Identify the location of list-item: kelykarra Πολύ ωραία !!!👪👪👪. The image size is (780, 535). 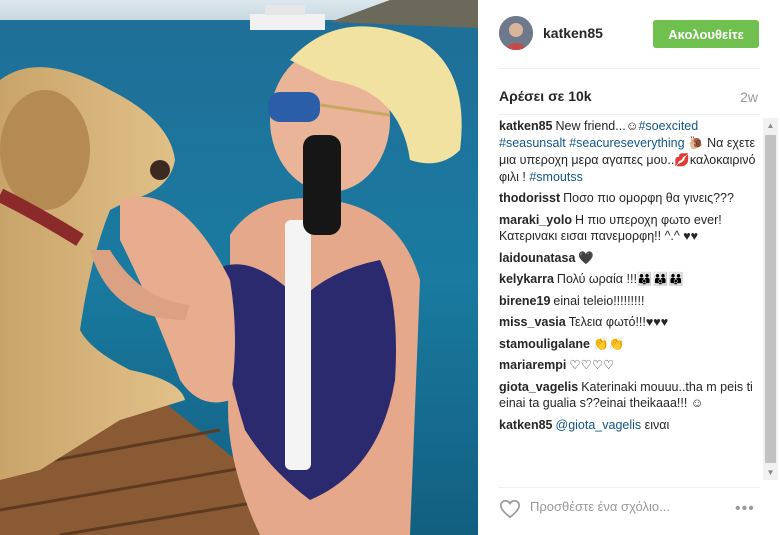
(591, 279).